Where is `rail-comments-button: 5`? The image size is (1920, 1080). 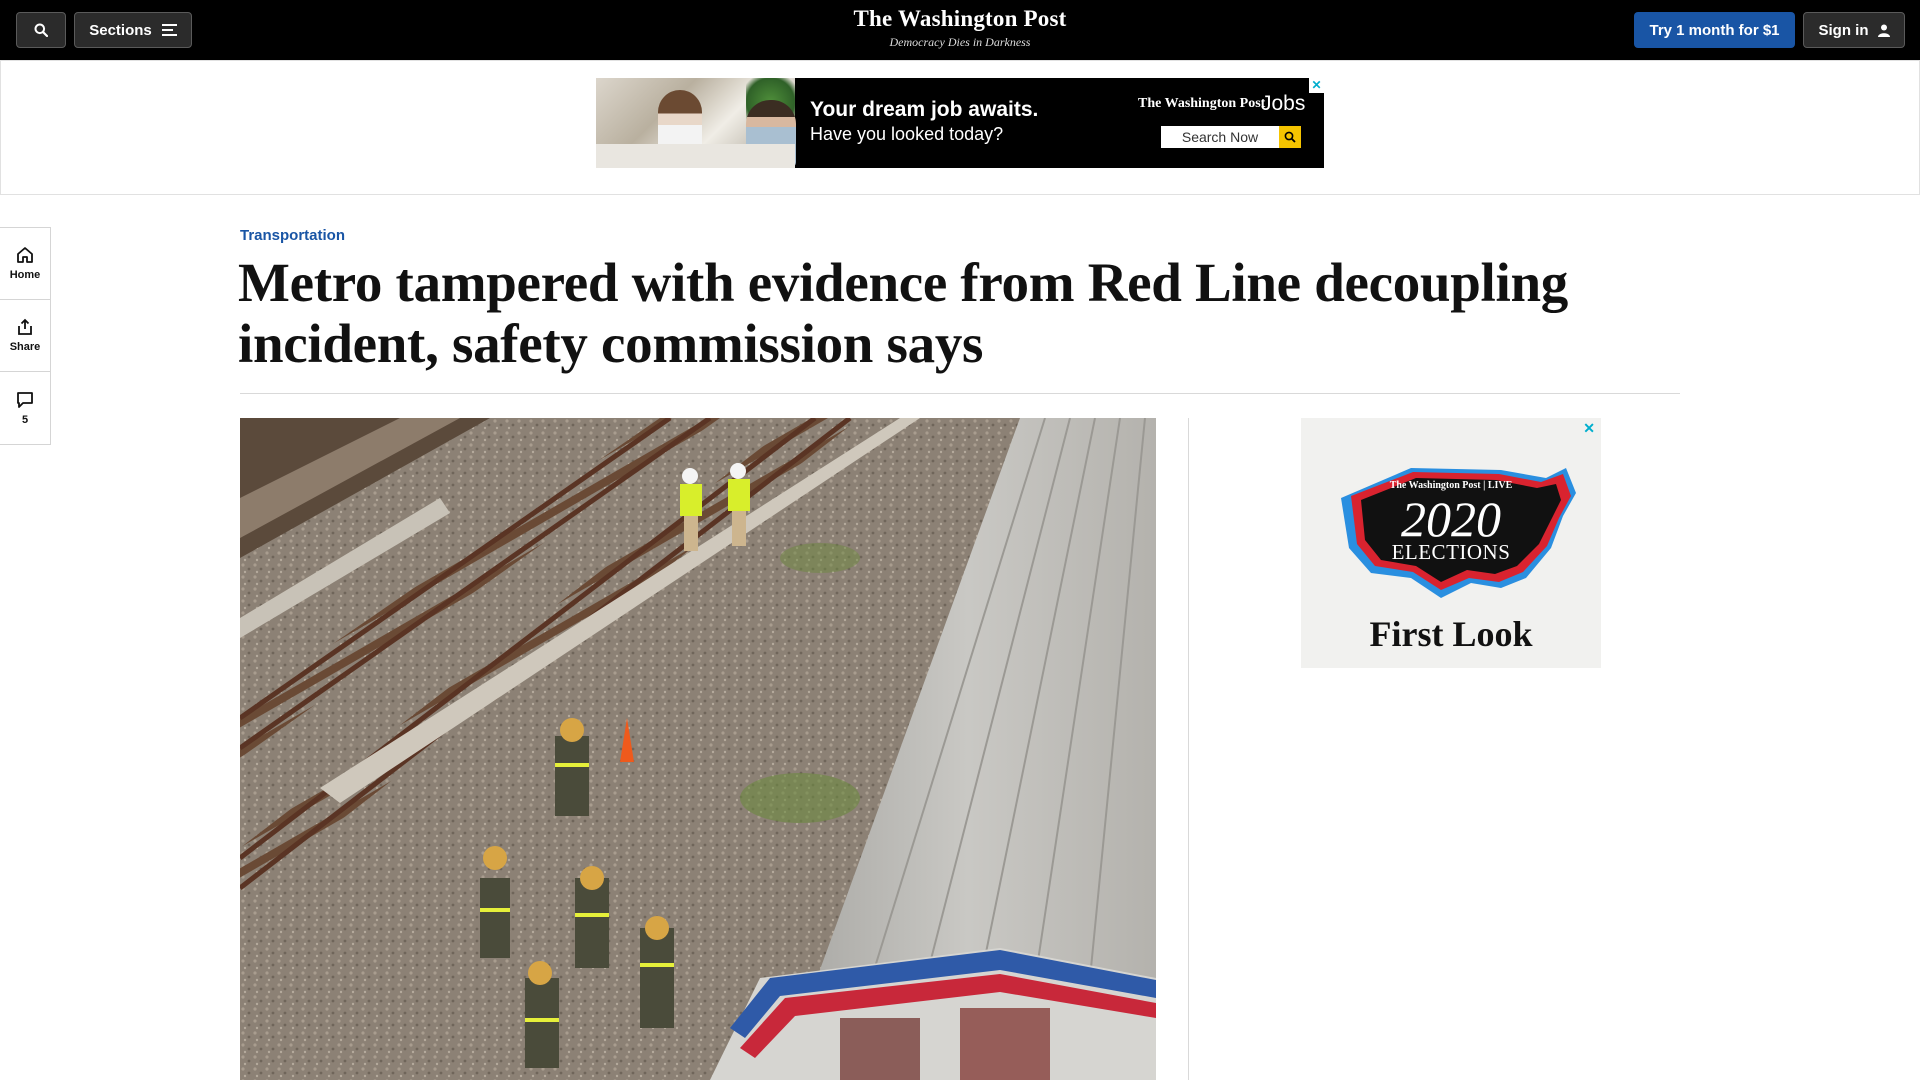
rail-comments-button: 5 is located at coordinates (25, 408).